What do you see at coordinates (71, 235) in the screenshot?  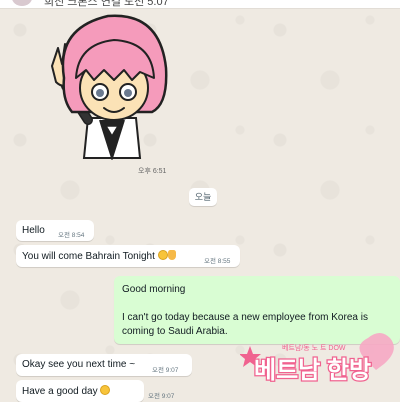 I see `message-timestamp: 오전 8:54` at bounding box center [71, 235].